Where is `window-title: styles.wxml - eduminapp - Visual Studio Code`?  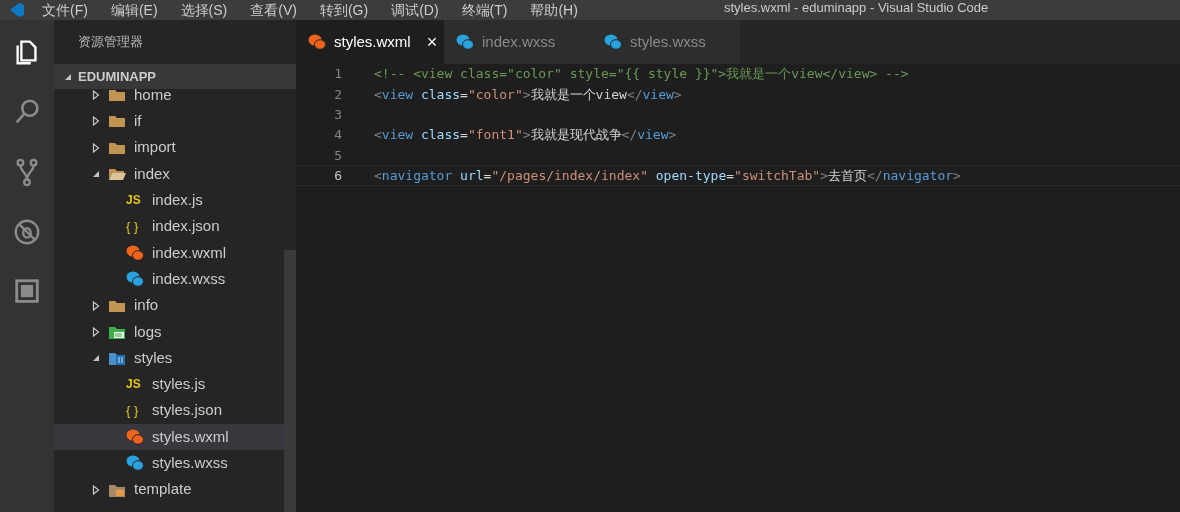
window-title: styles.wxml - eduminapp - Visual Studio Code is located at coordinates (856, 7).